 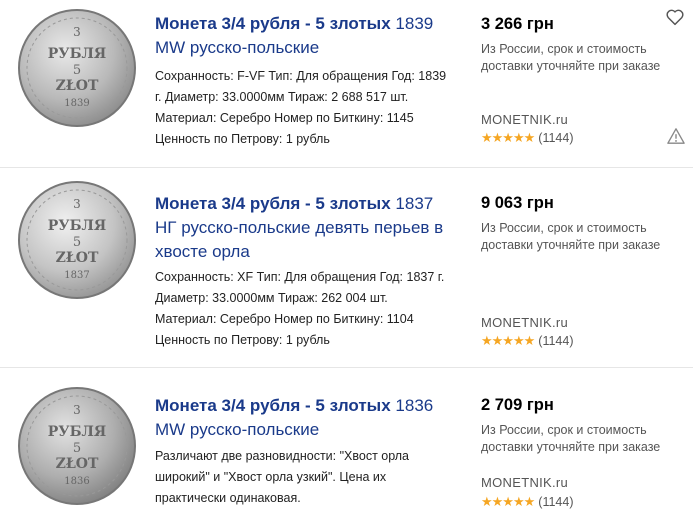 What do you see at coordinates (228, 498) in the screenshot?
I see `desc-line: практически одинаковая.` at bounding box center [228, 498].